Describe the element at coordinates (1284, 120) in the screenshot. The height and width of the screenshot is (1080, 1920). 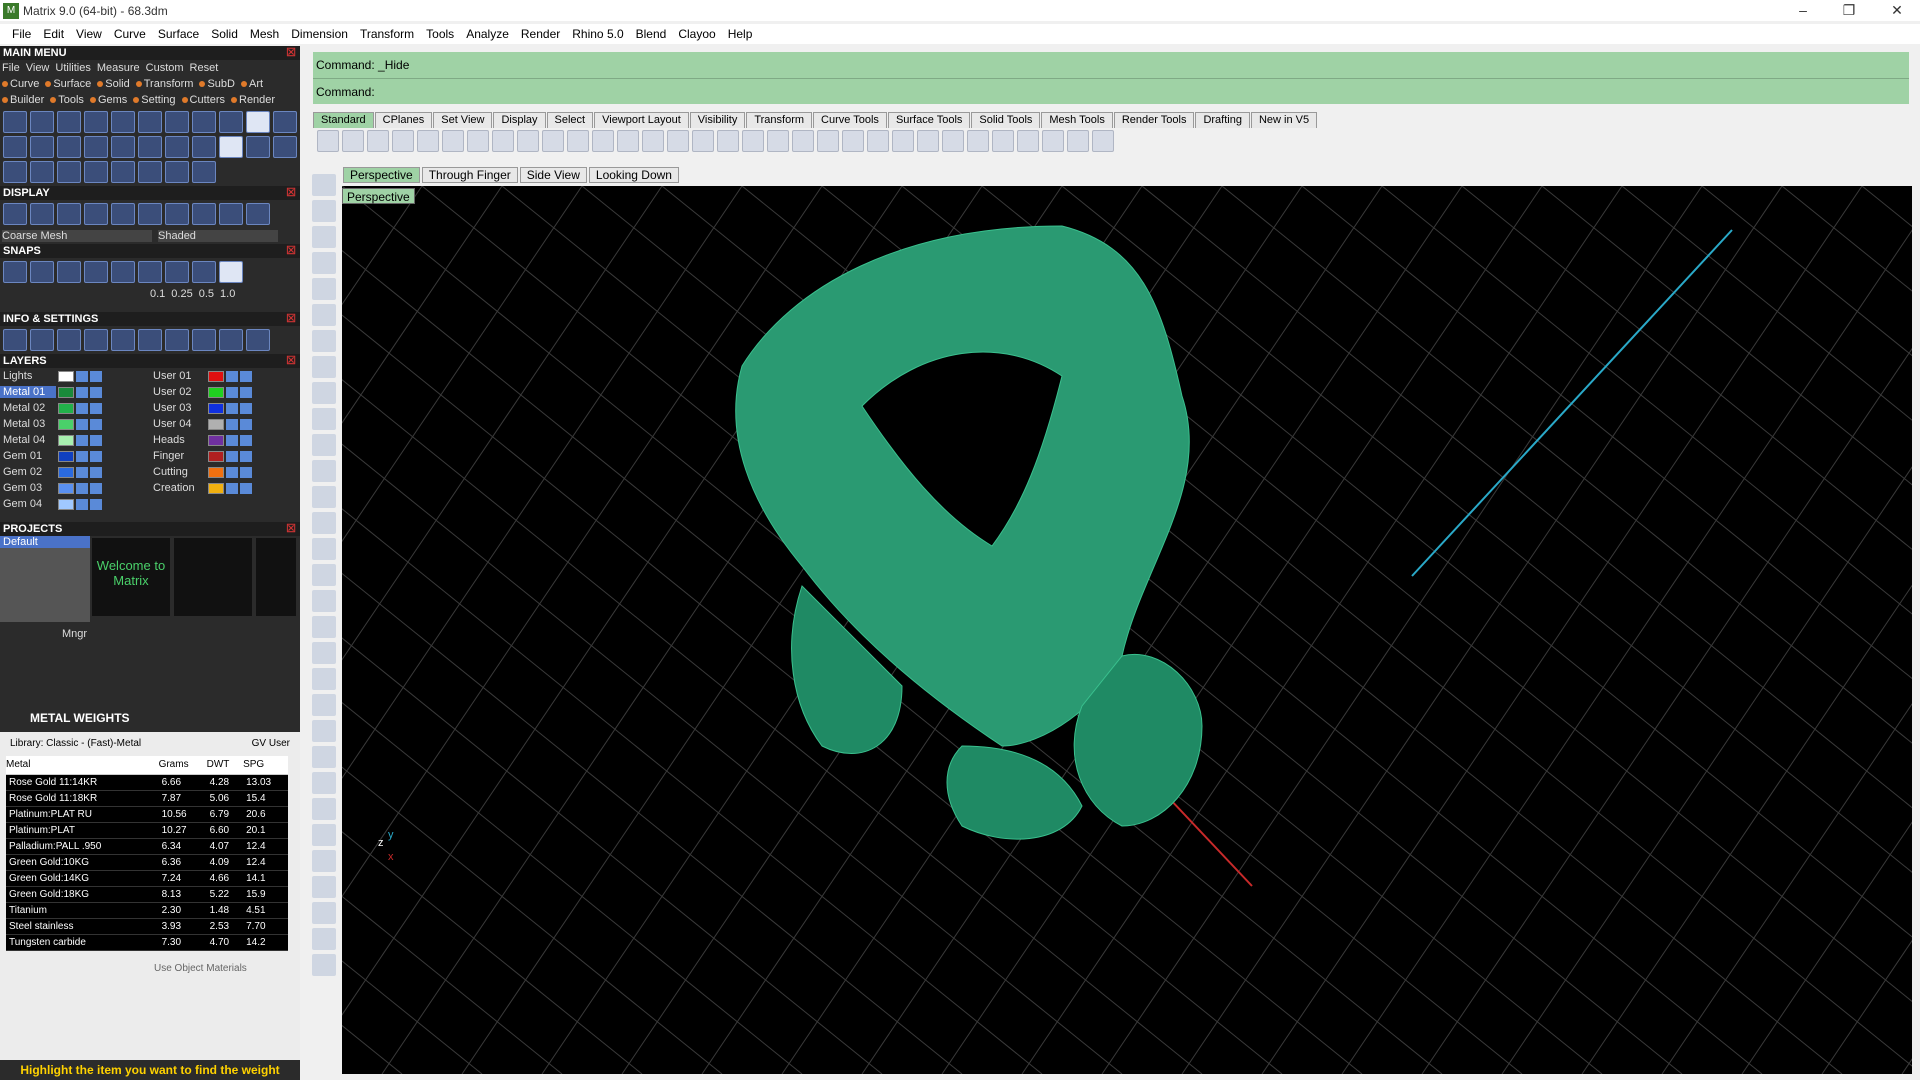
I see `tab-new-in-v5: New in V5` at that location.